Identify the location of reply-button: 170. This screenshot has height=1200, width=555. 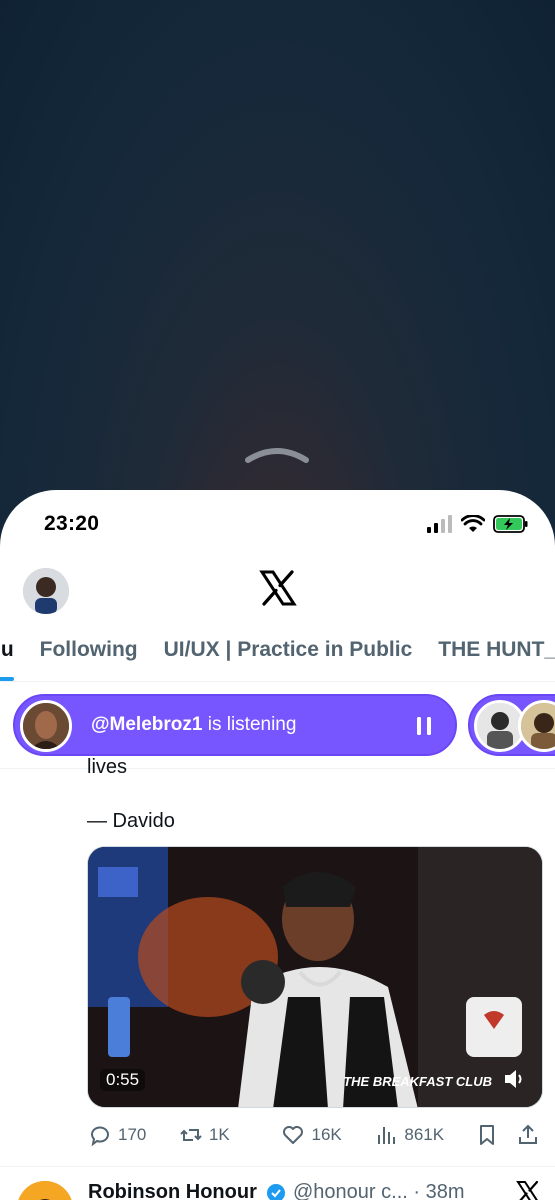
(133, 1135).